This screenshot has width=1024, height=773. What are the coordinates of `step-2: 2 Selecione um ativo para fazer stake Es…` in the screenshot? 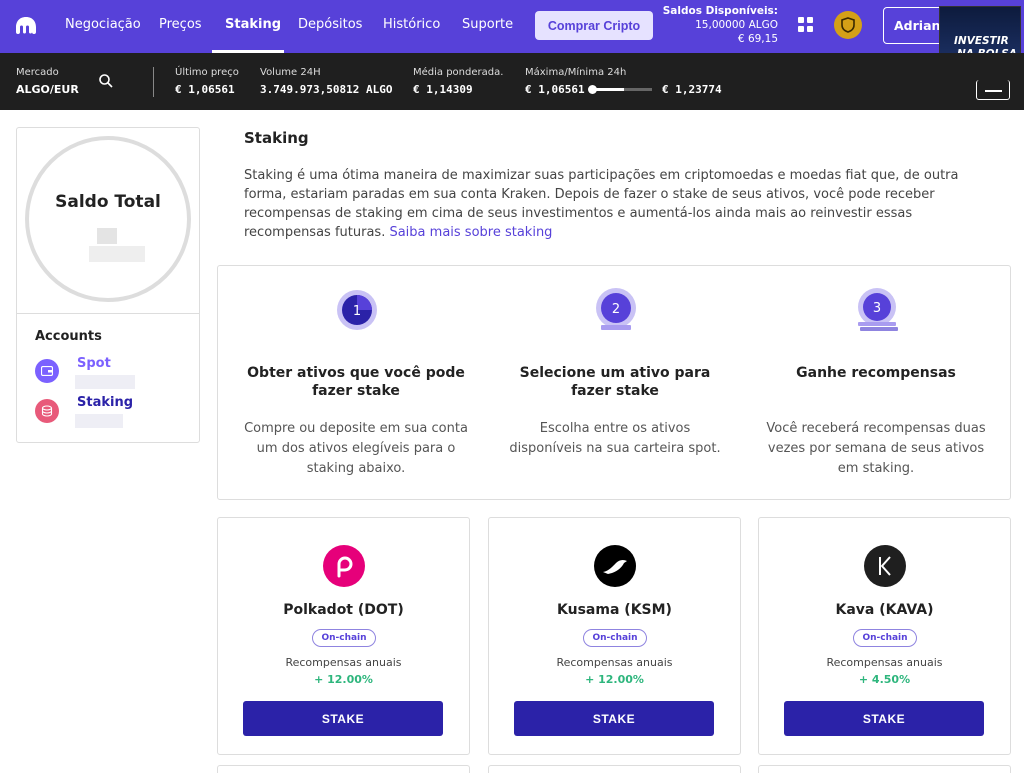 It's located at (615, 383).